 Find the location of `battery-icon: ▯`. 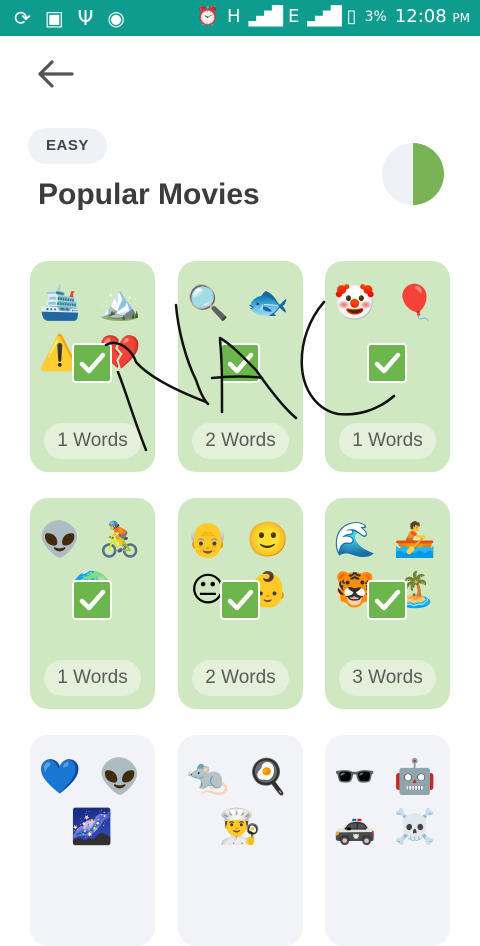

battery-icon: ▯ is located at coordinates (351, 16).